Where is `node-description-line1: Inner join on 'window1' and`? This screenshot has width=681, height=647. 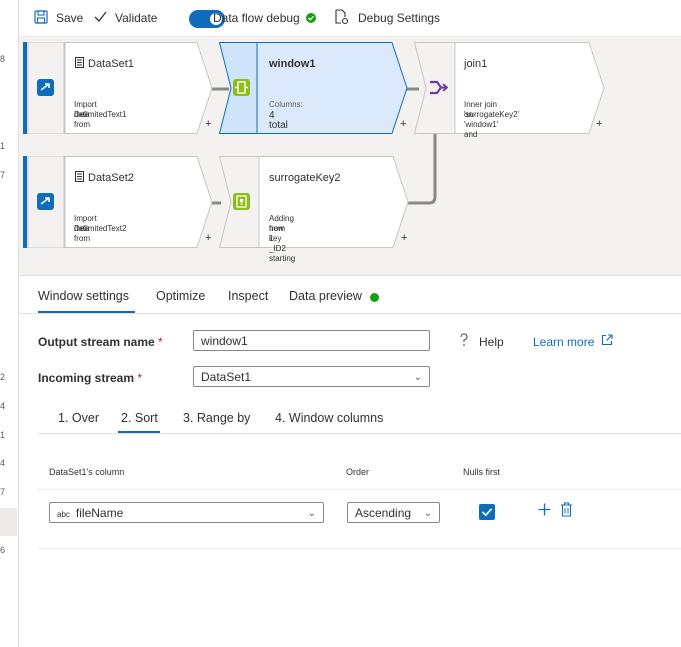 node-description-line1: Inner join on 'window1' and is located at coordinates (481, 119).